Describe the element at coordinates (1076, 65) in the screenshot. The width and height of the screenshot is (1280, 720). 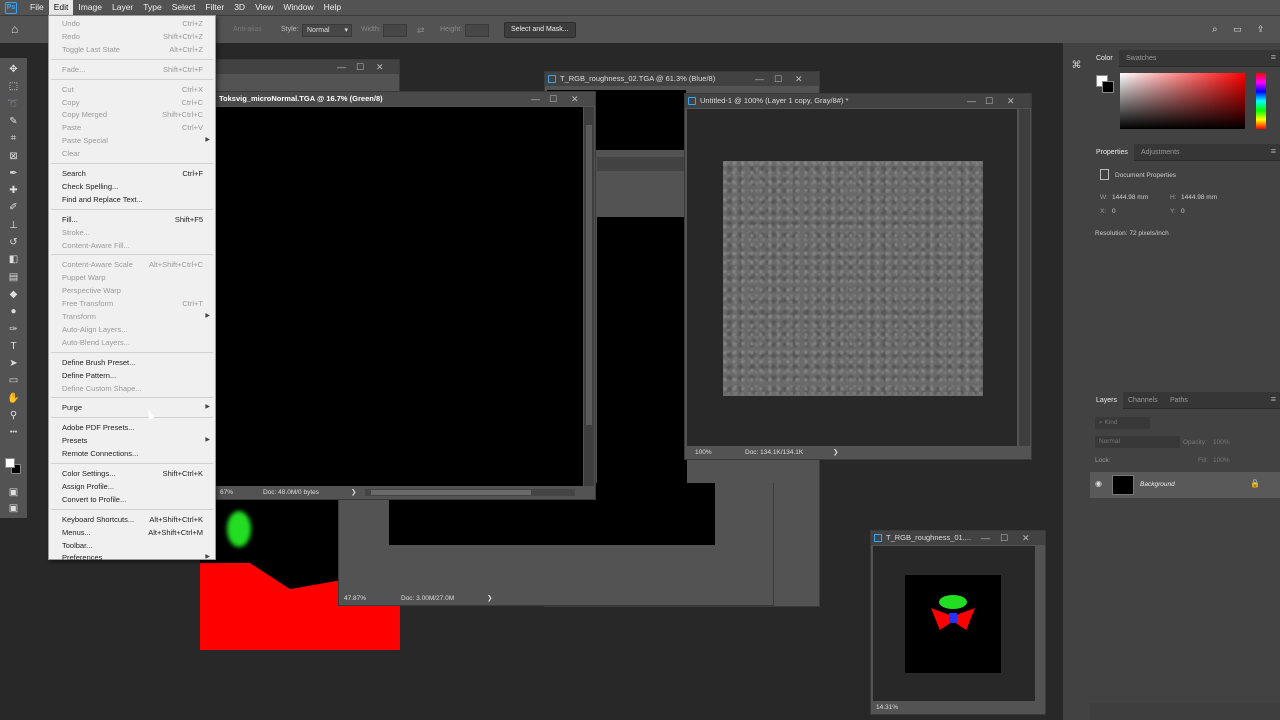
I see `history-icon: ⌘` at that location.